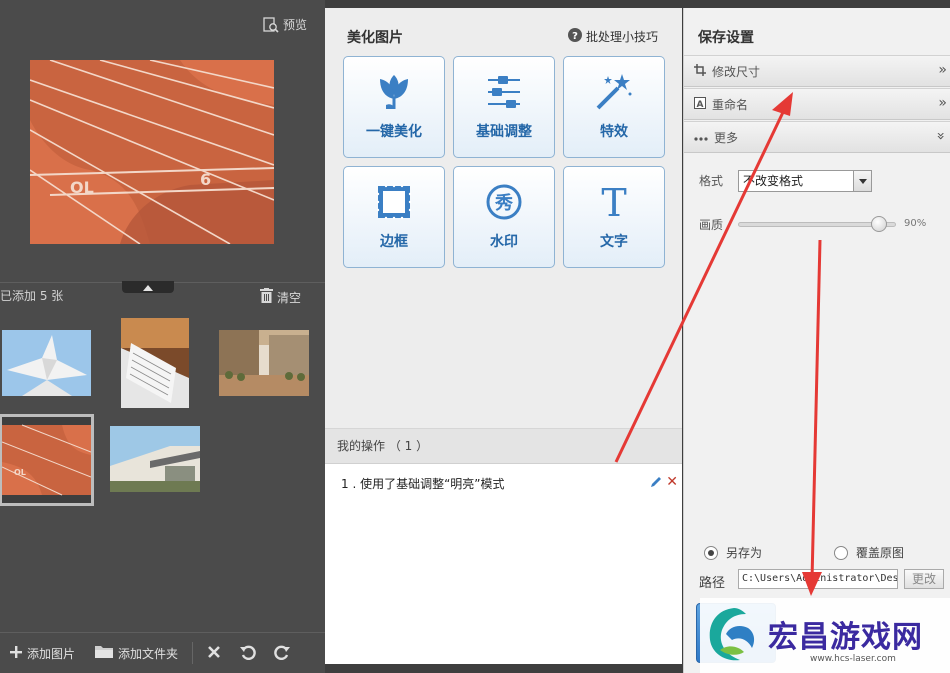 This screenshot has width=950, height=673. Describe the element at coordinates (152, 152) in the screenshot. I see `preview-image: OL 6` at that location.